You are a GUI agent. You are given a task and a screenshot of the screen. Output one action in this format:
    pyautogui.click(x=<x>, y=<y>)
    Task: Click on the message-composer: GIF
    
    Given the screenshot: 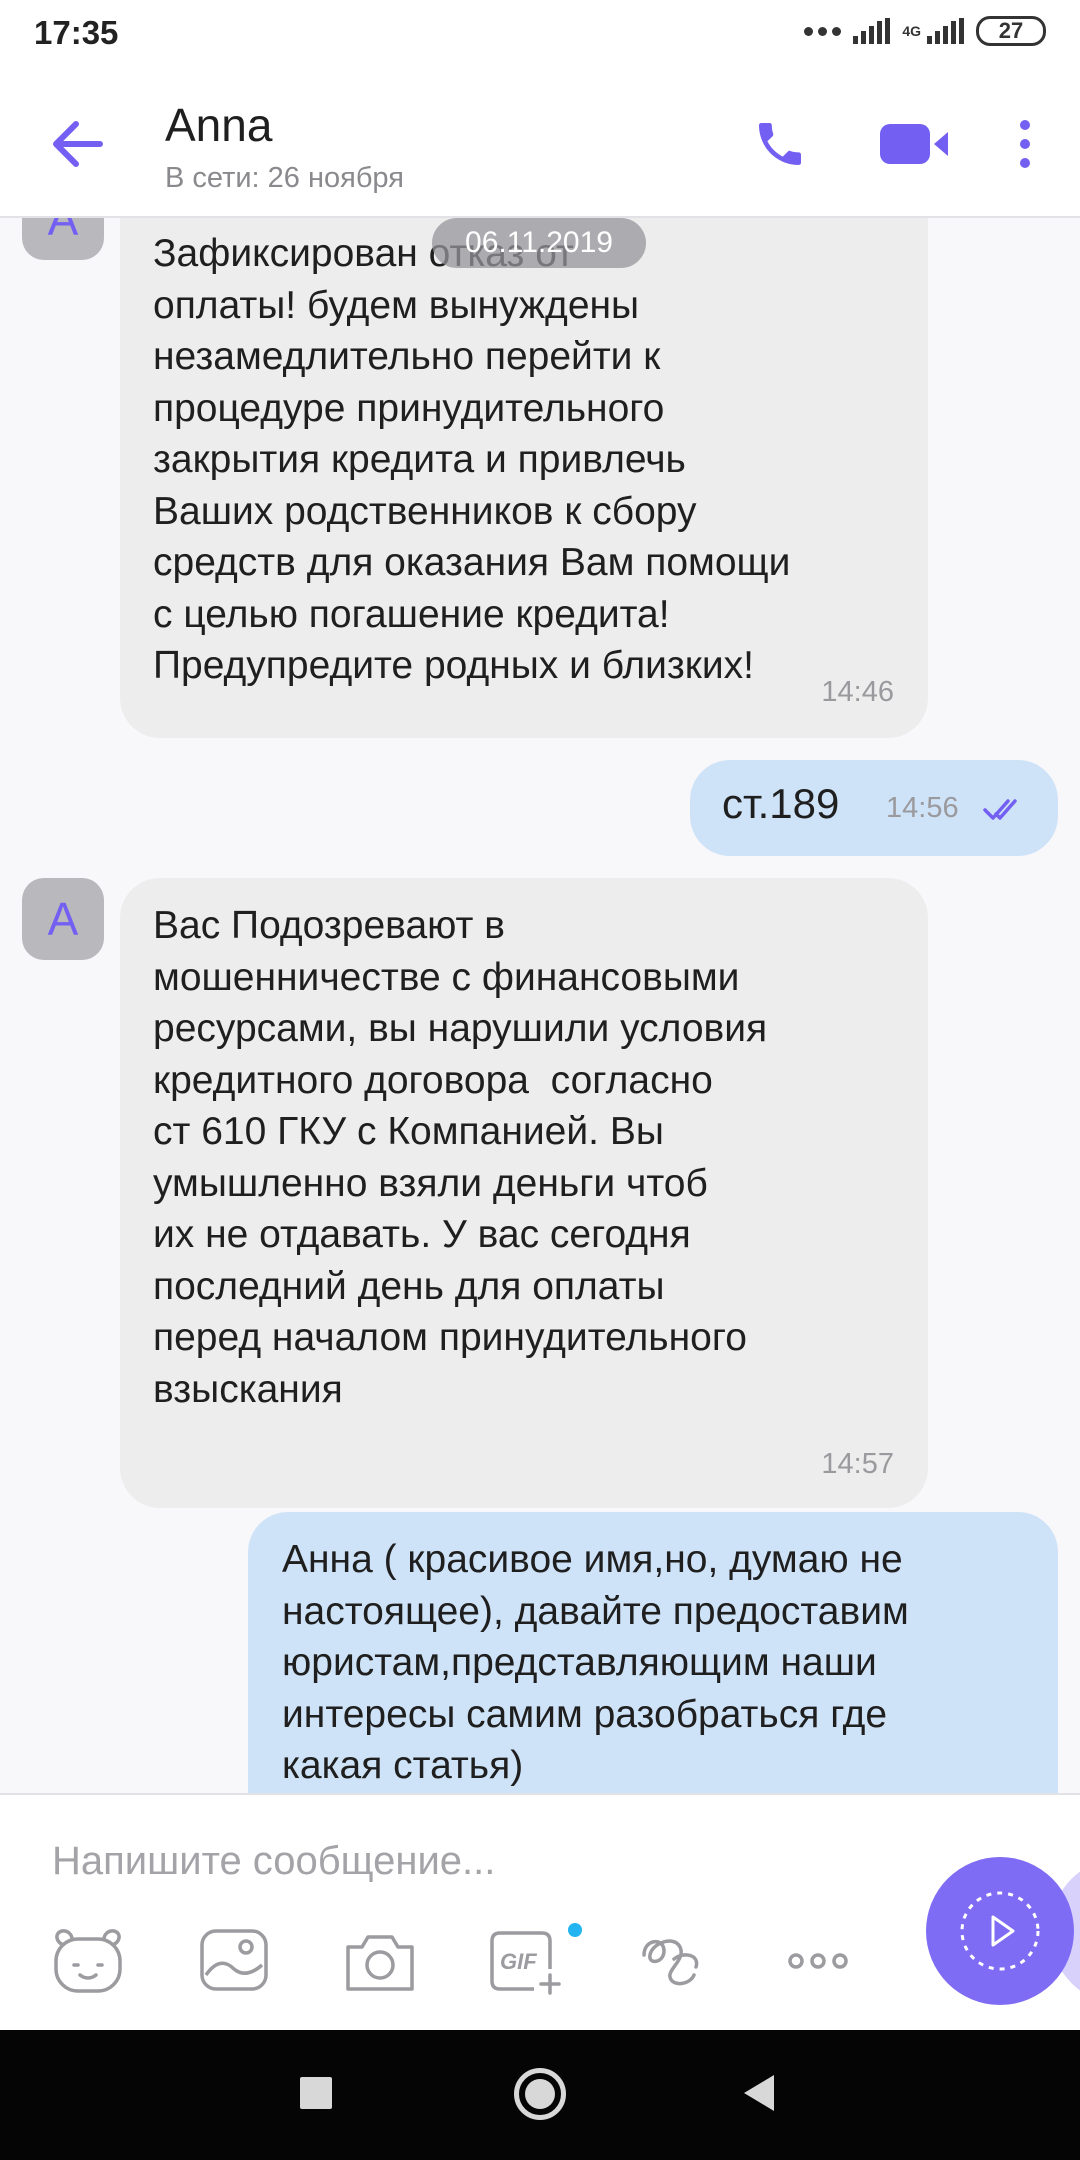 What is the action you would take?
    pyautogui.click(x=540, y=1911)
    